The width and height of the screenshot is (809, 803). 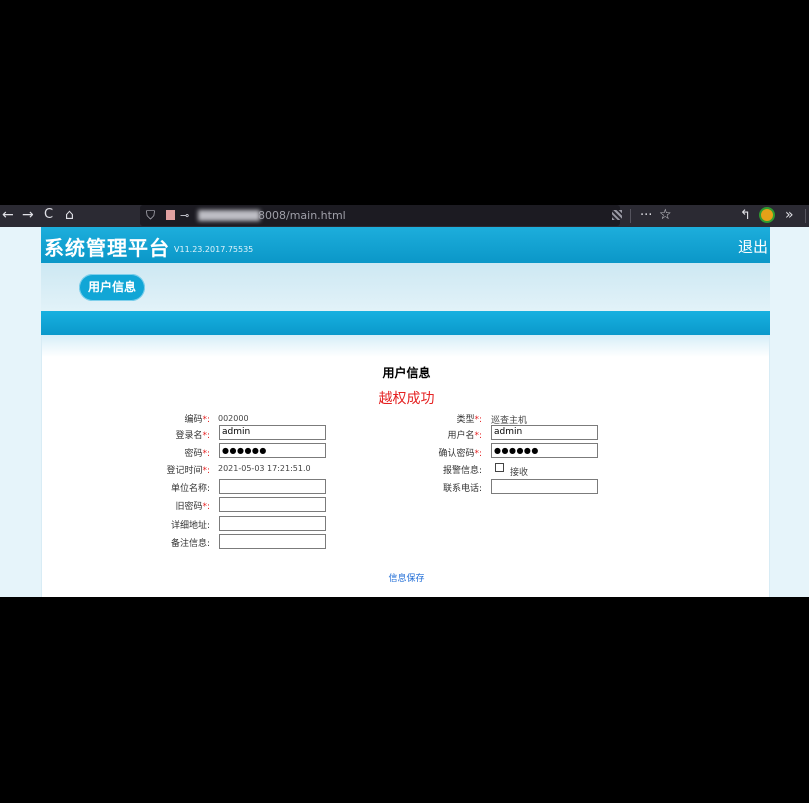 What do you see at coordinates (462, 489) in the screenshot?
I see `phone-label: 联系电话:` at bounding box center [462, 489].